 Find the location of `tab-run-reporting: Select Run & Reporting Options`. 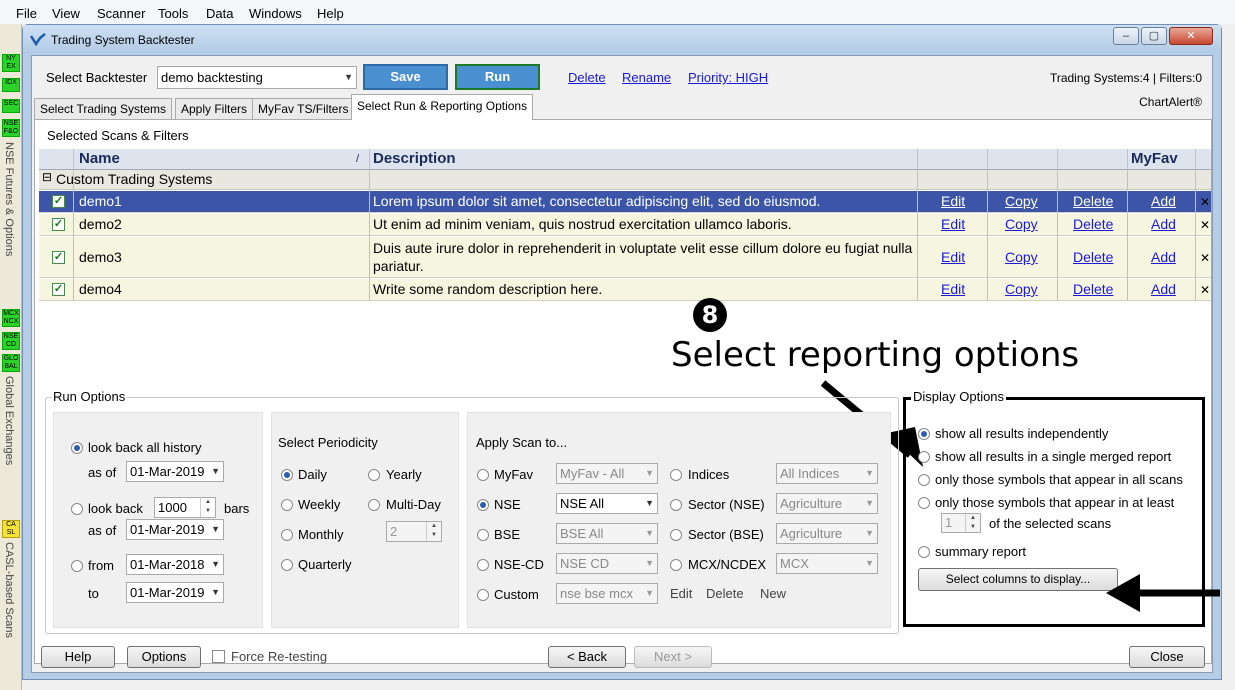

tab-run-reporting: Select Run & Reporting Options is located at coordinates (442, 107).